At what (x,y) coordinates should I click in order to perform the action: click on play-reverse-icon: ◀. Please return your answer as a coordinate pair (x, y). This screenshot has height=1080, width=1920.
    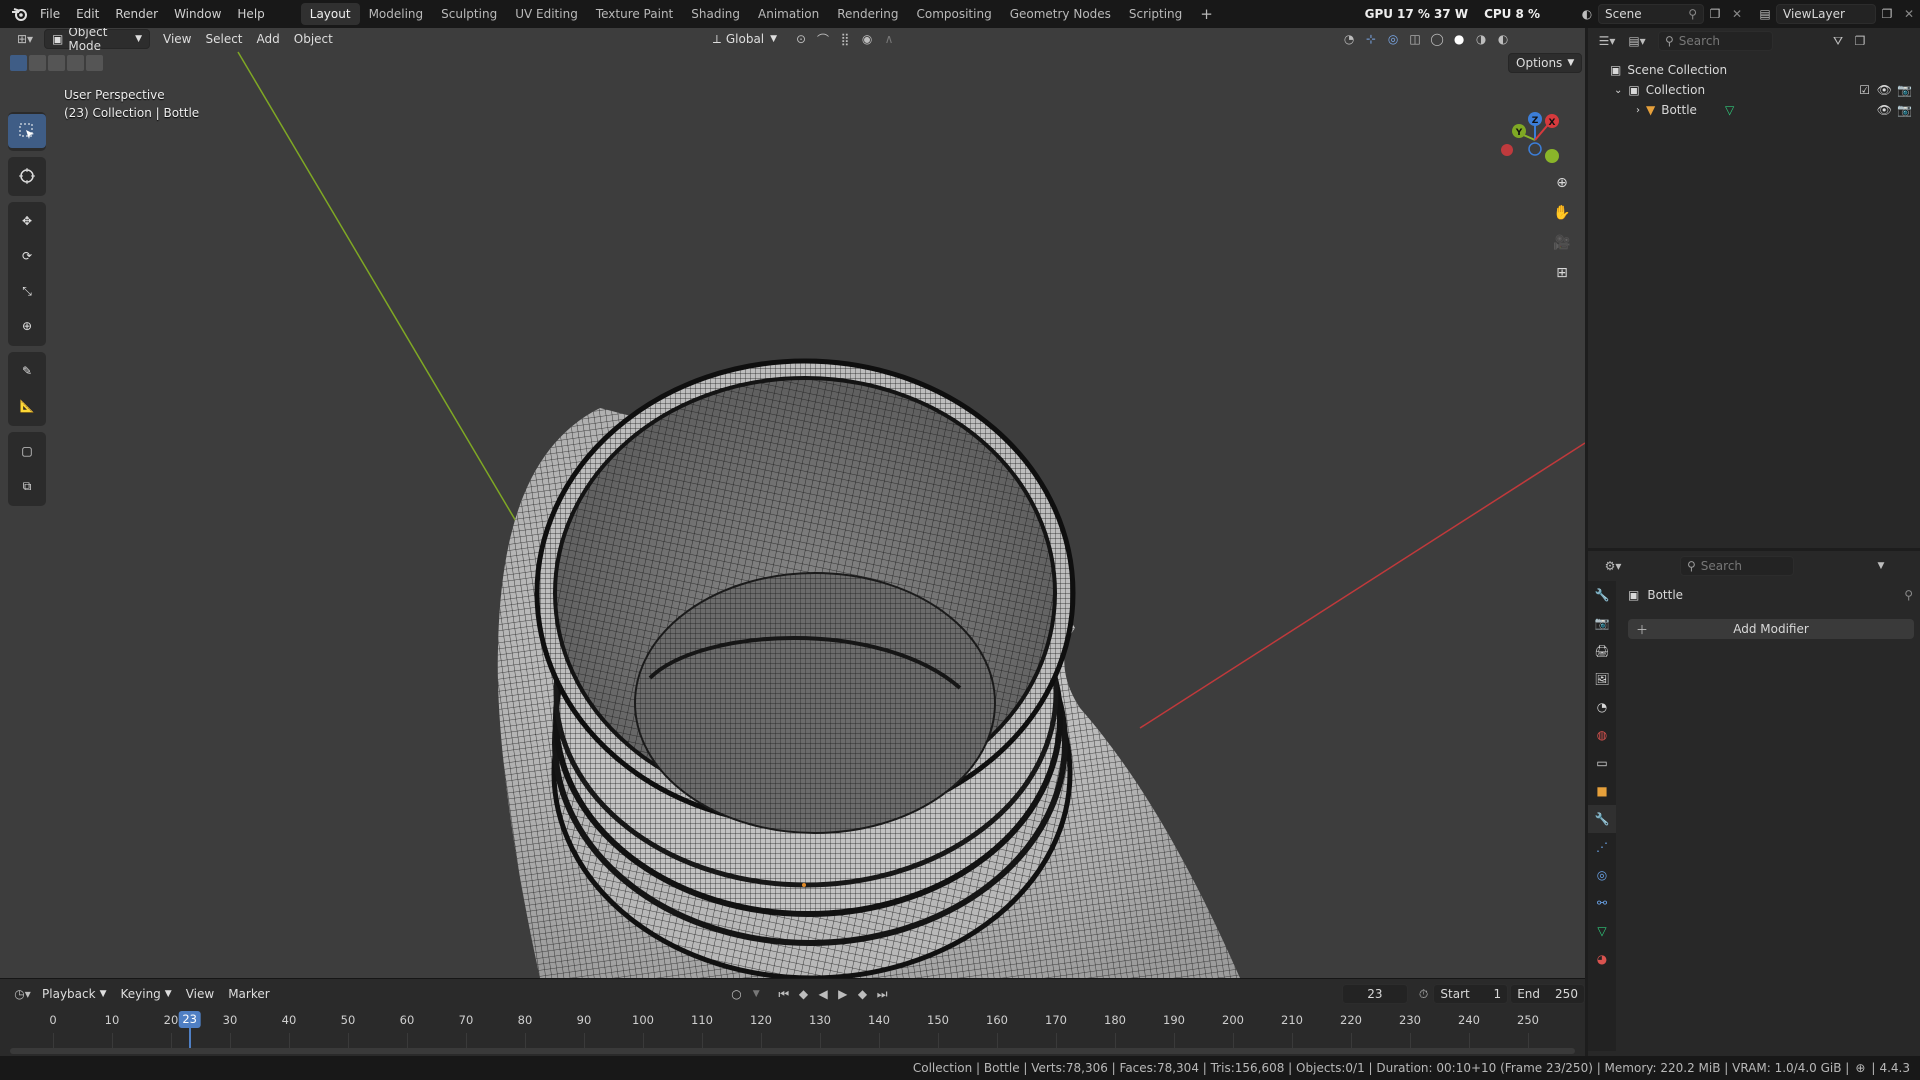
    Looking at the image, I should click on (823, 994).